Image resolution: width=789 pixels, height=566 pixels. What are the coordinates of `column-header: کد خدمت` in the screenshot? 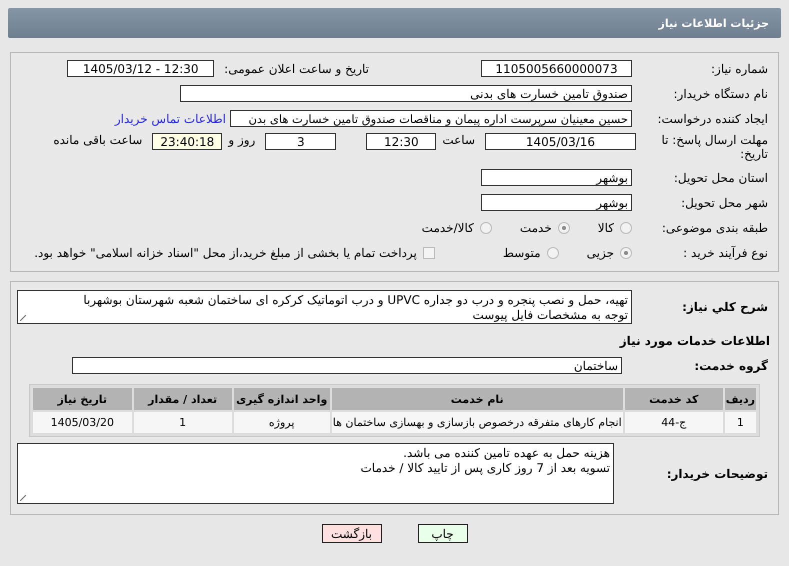 It's located at (673, 399).